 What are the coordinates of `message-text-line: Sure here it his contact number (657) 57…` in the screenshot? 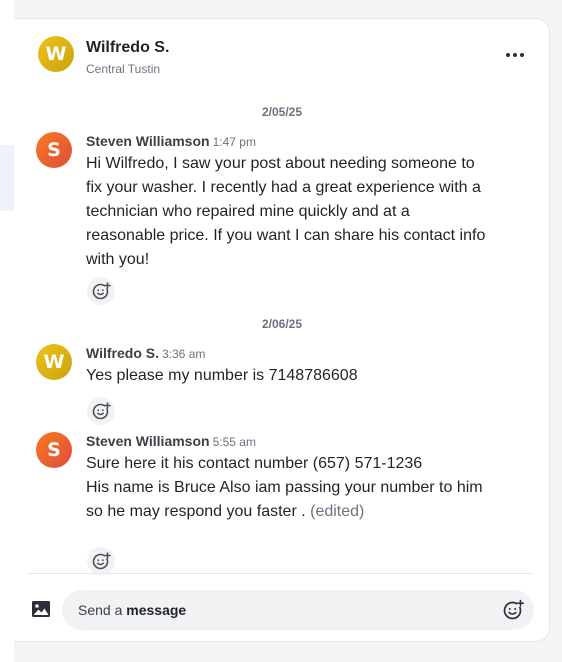 It's located at (254, 463).